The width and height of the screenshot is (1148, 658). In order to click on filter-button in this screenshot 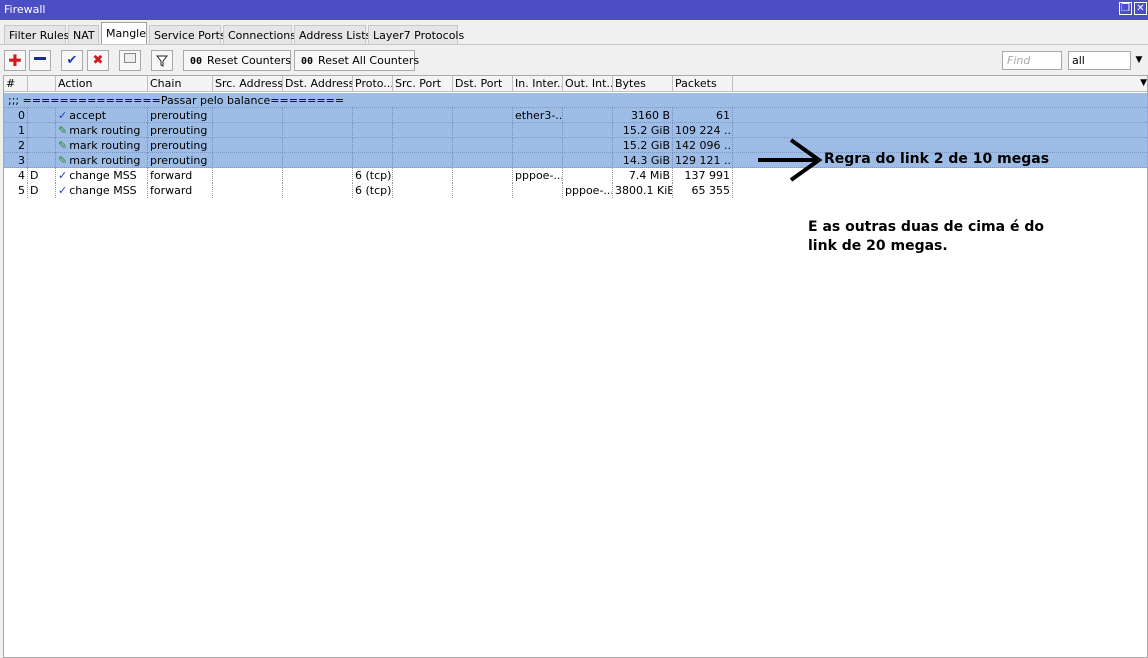, I will do `click(162, 60)`.